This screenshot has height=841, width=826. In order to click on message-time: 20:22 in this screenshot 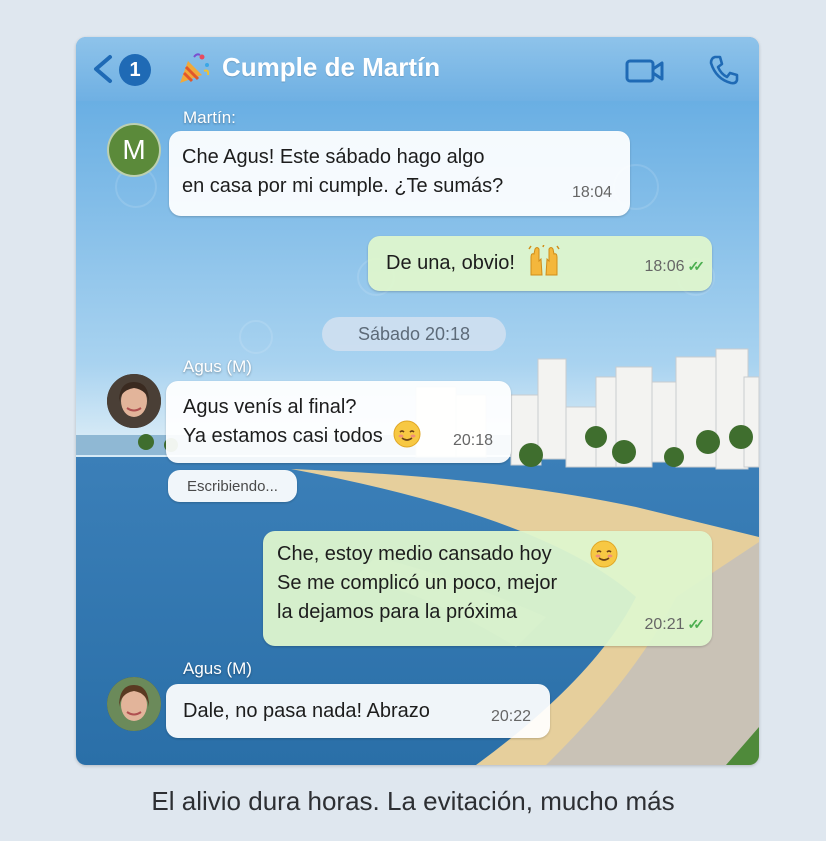, I will do `click(510, 716)`.